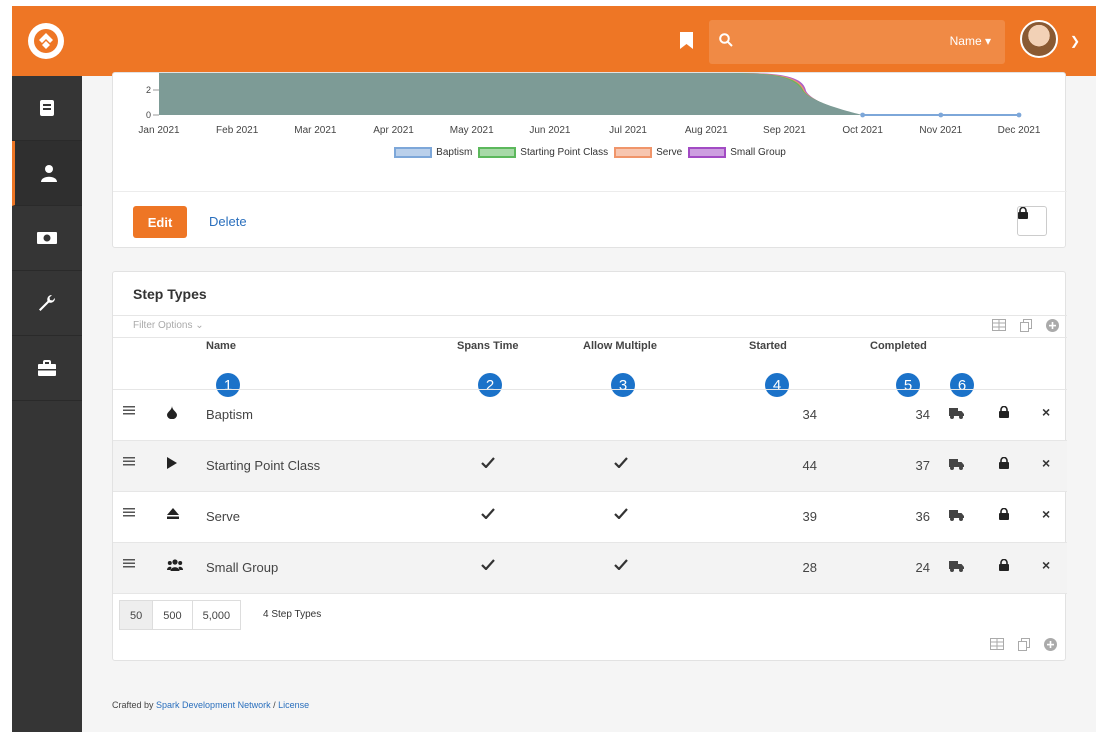  I want to click on page-size-option: 5,000, so click(216, 615).